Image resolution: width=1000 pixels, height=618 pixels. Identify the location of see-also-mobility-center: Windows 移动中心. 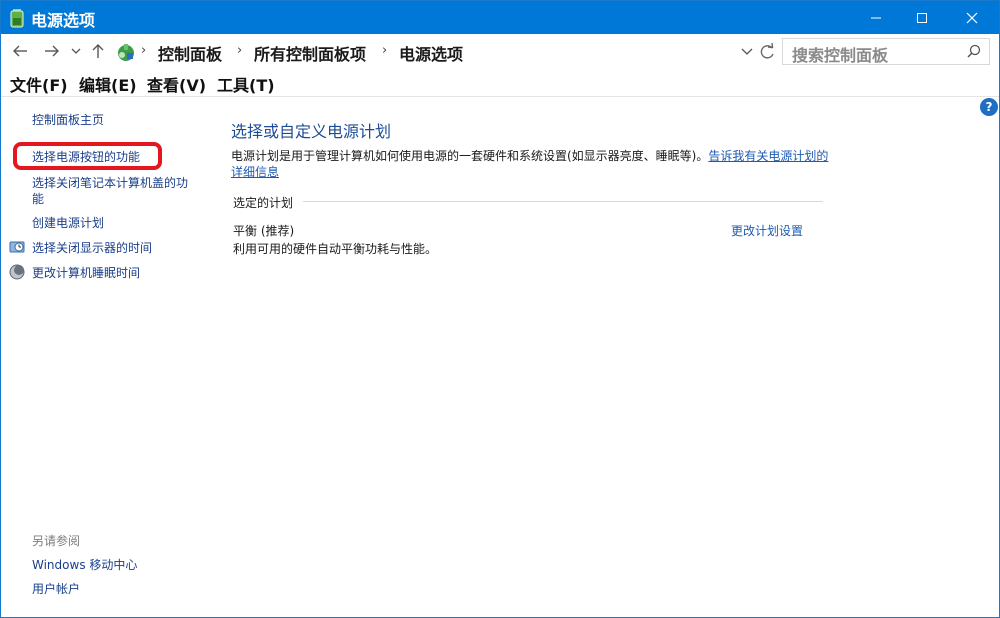
(84, 565).